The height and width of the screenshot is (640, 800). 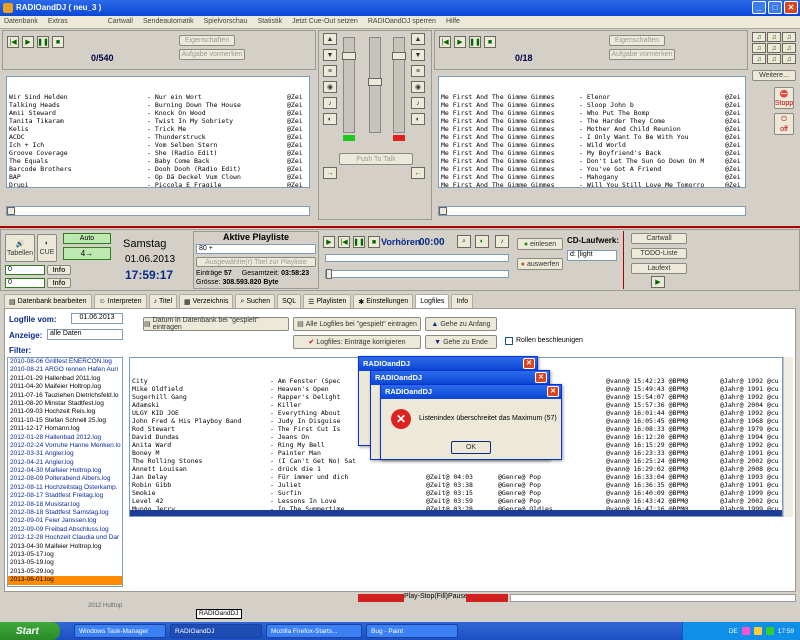 I want to click on preview-speaker-icon: ♪, so click(x=502, y=241).